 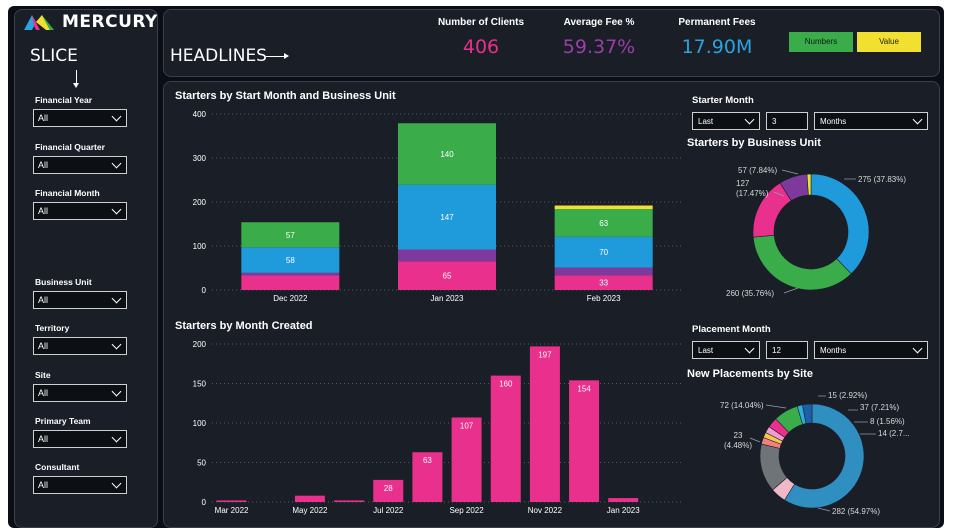 I want to click on new-placements-by-site-title: New Placements by Site, so click(x=750, y=374).